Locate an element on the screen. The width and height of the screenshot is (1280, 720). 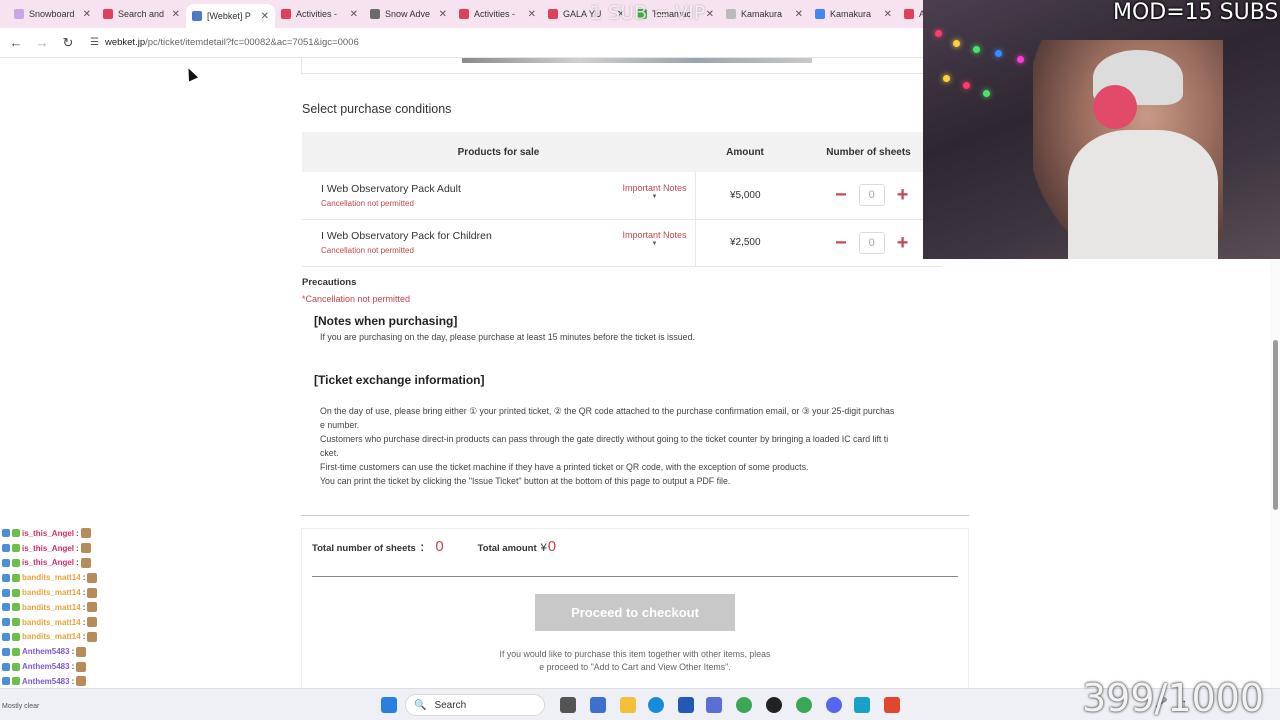
header-amount: Amount is located at coordinates (745, 152).